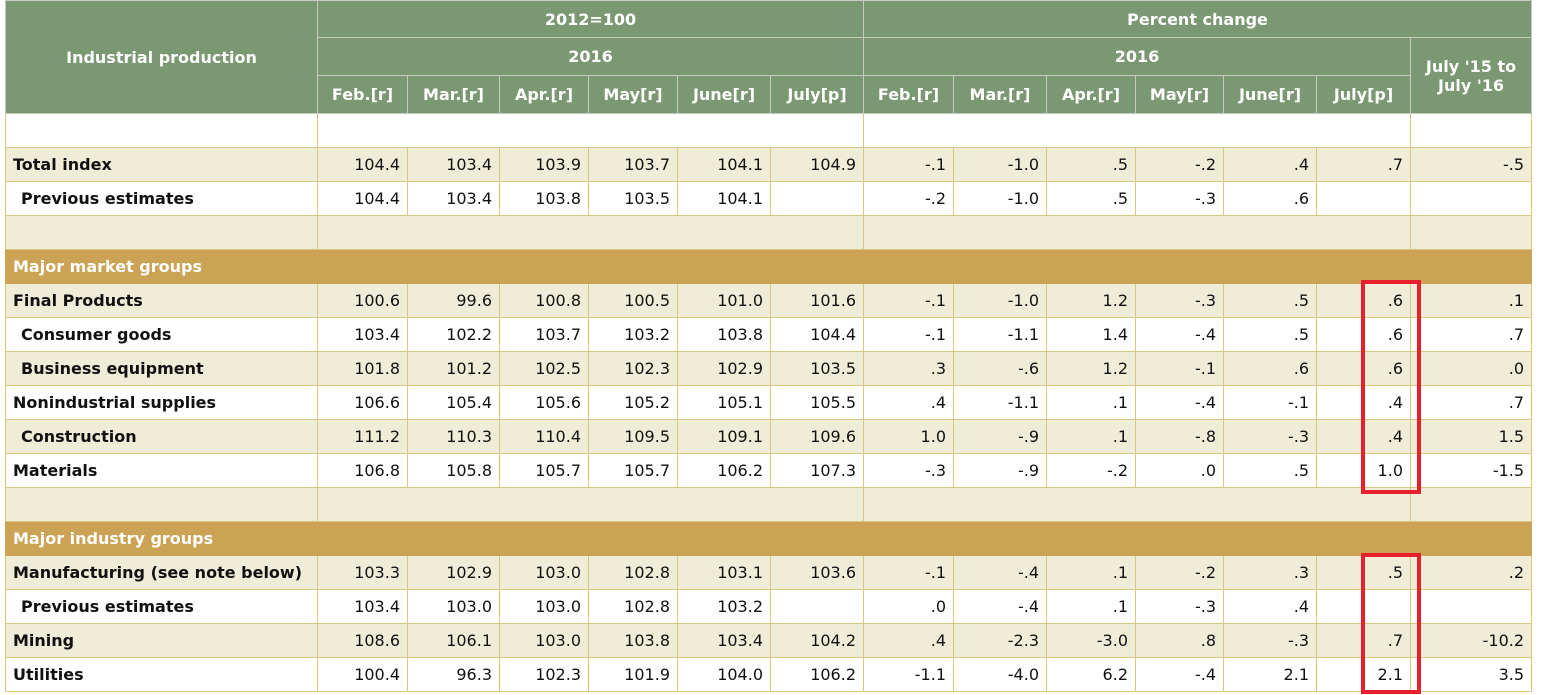 The height and width of the screenshot is (695, 1548). Describe the element at coordinates (817, 572) in the screenshot. I see `index-value: 103.6` at that location.